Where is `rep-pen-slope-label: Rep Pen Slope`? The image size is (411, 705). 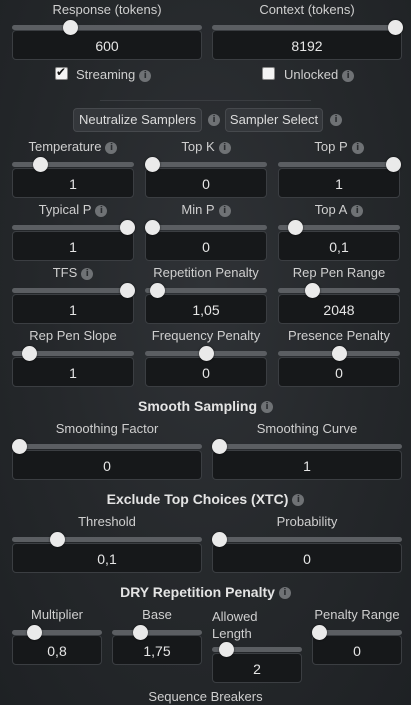
rep-pen-slope-label: Rep Pen Slope is located at coordinates (73, 335).